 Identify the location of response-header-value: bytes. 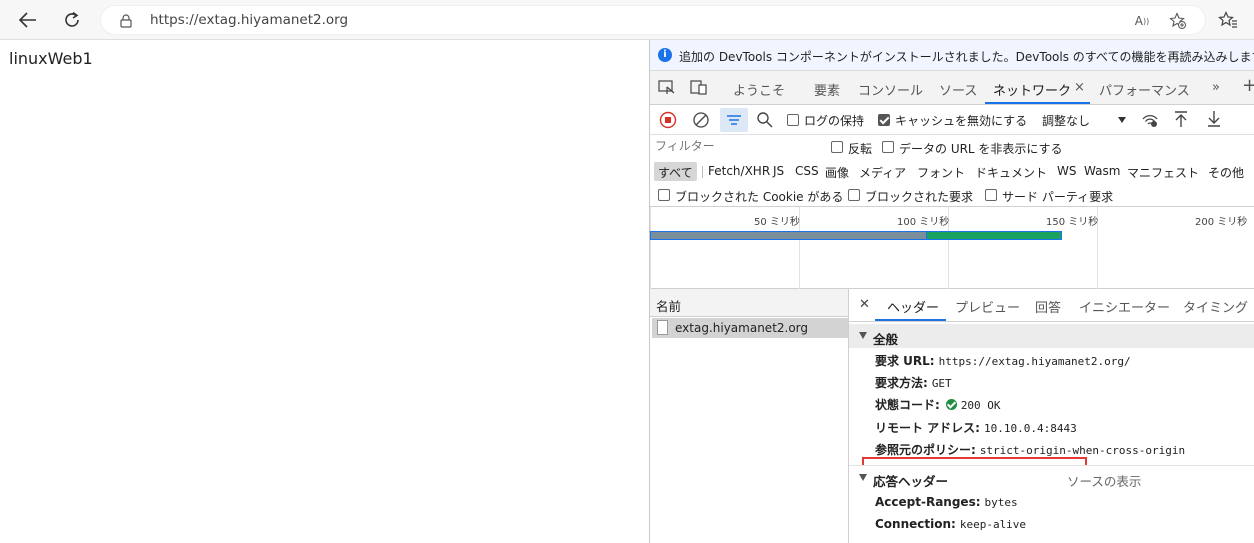
(1001, 502).